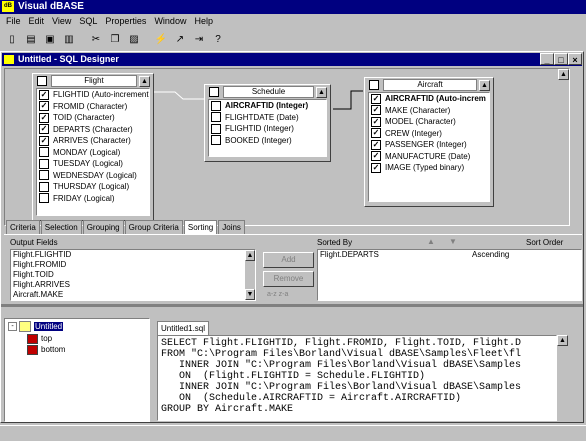 Image resolution: width=586 pixels, height=441 pixels. What do you see at coordinates (429, 111) in the screenshot?
I see `field-row: MAKE (Character)` at bounding box center [429, 111].